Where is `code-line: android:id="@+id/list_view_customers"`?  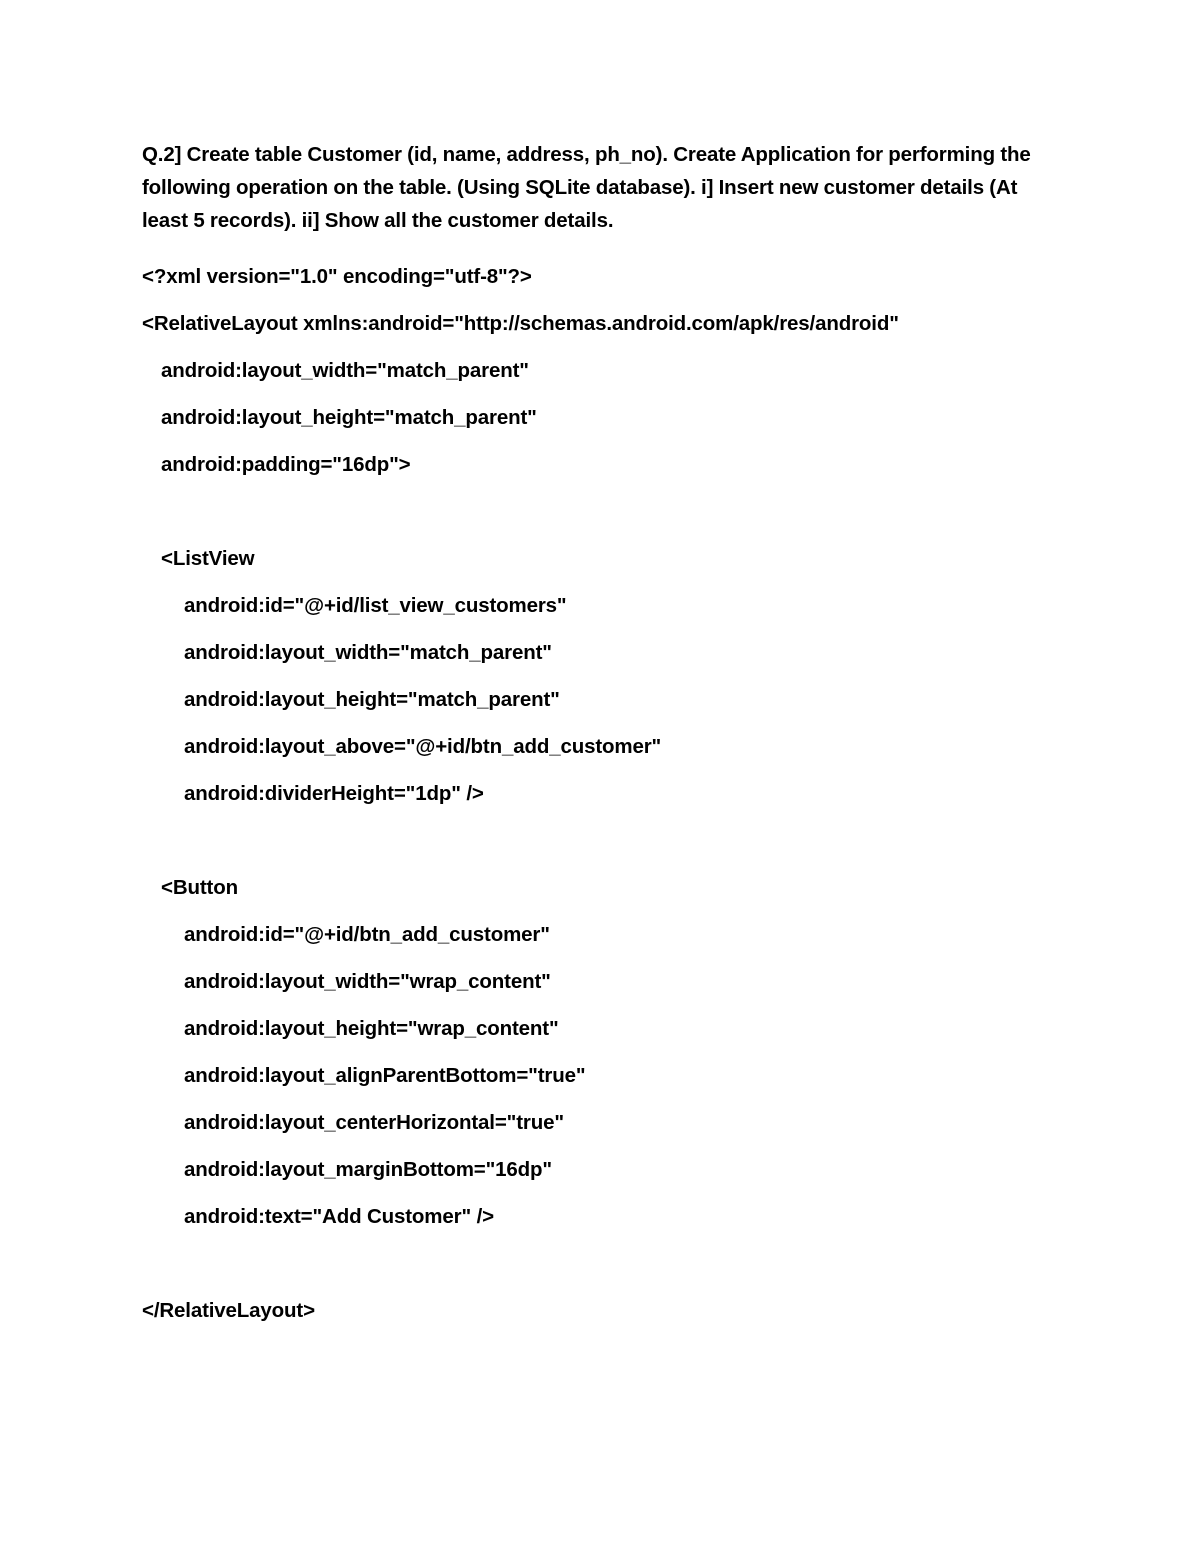
code-line: android:id="@+id/list_view_customers" is located at coordinates (375, 605).